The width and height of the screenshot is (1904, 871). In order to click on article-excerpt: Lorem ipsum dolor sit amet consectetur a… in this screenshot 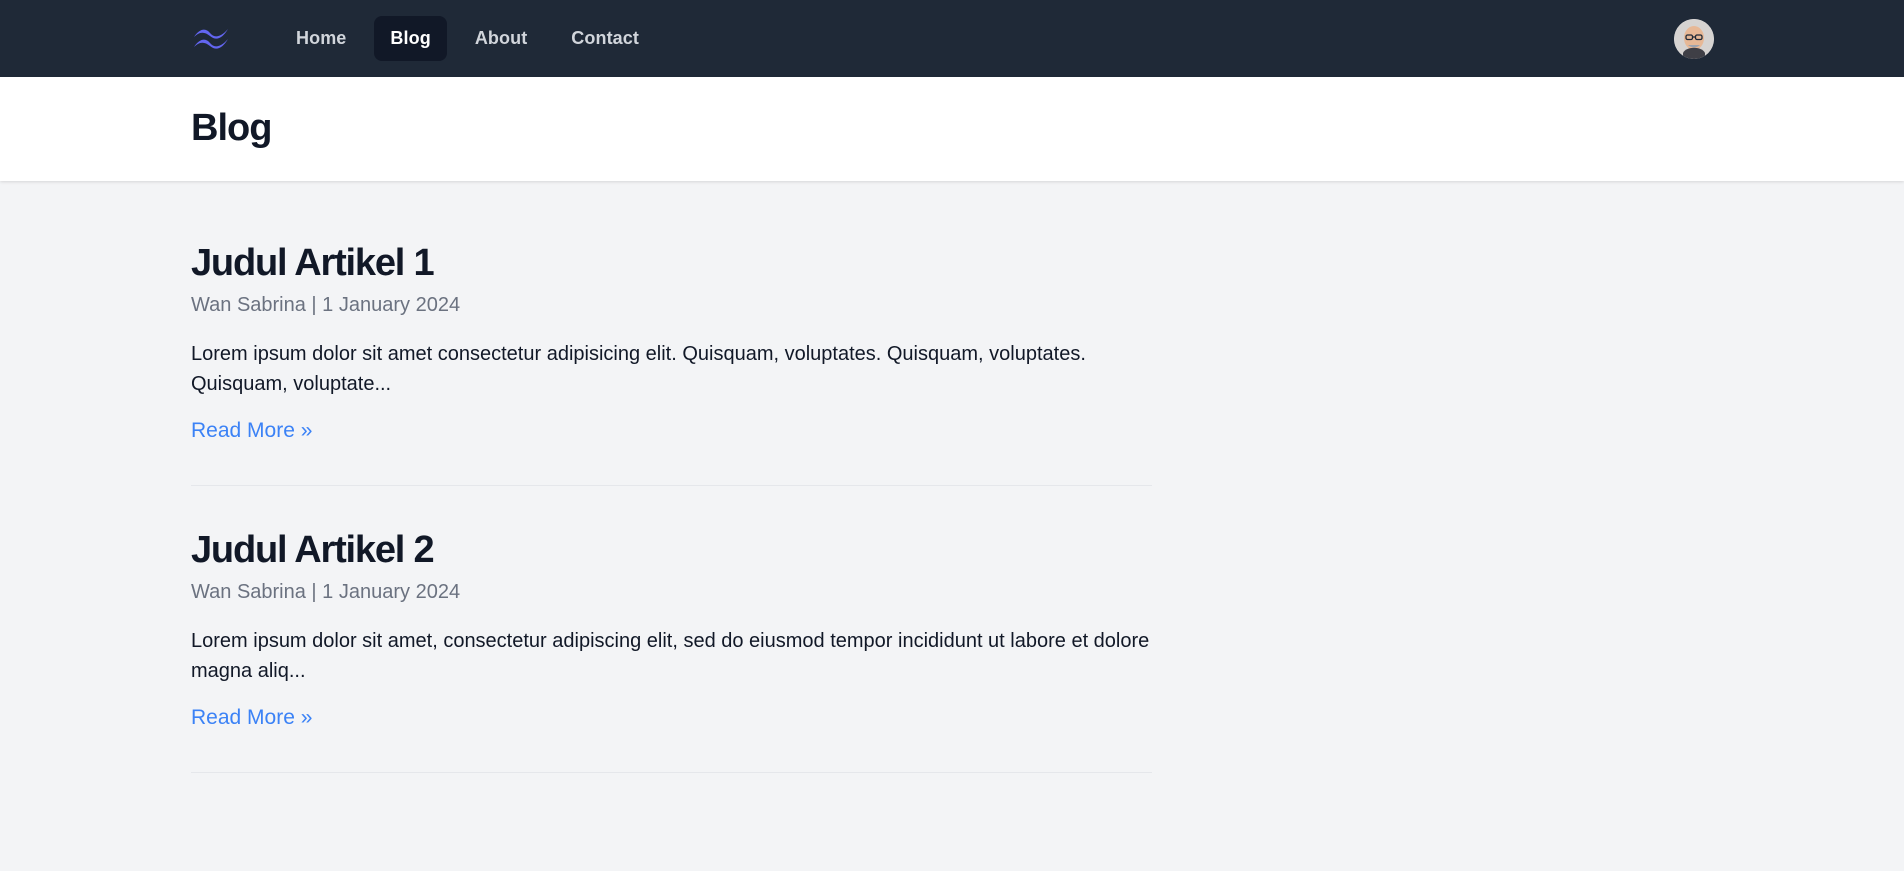, I will do `click(638, 369)`.